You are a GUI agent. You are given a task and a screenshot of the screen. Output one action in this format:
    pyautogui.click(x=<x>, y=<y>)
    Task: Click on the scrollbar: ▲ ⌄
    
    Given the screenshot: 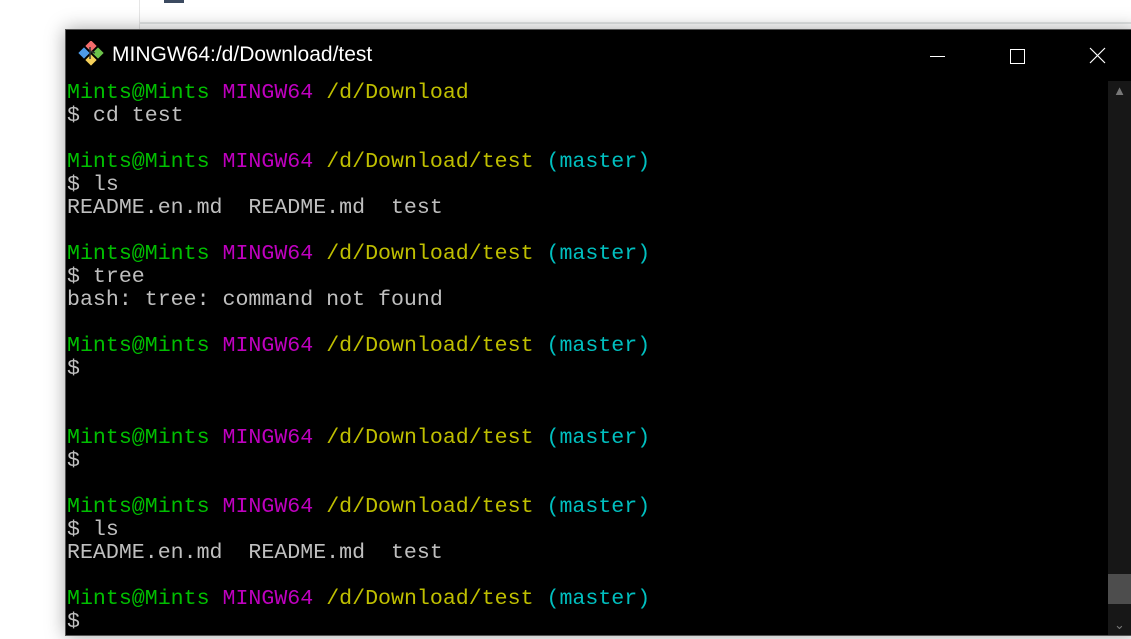 What is the action you would take?
    pyautogui.click(x=1119, y=358)
    